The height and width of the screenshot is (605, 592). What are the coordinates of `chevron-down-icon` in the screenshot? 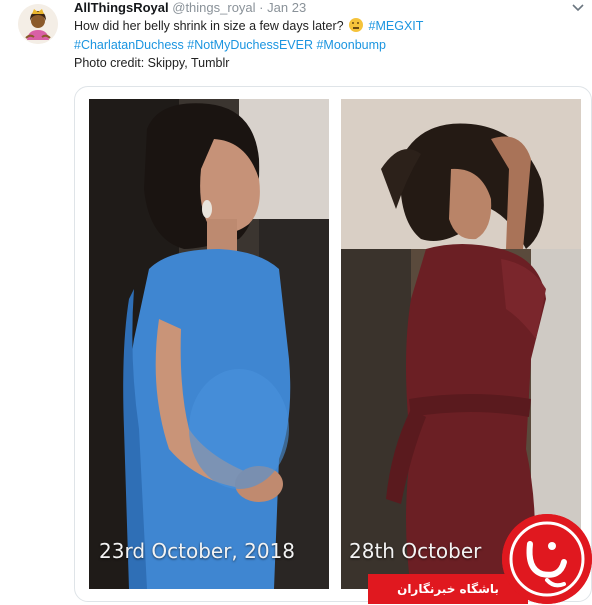 It's located at (578, 8).